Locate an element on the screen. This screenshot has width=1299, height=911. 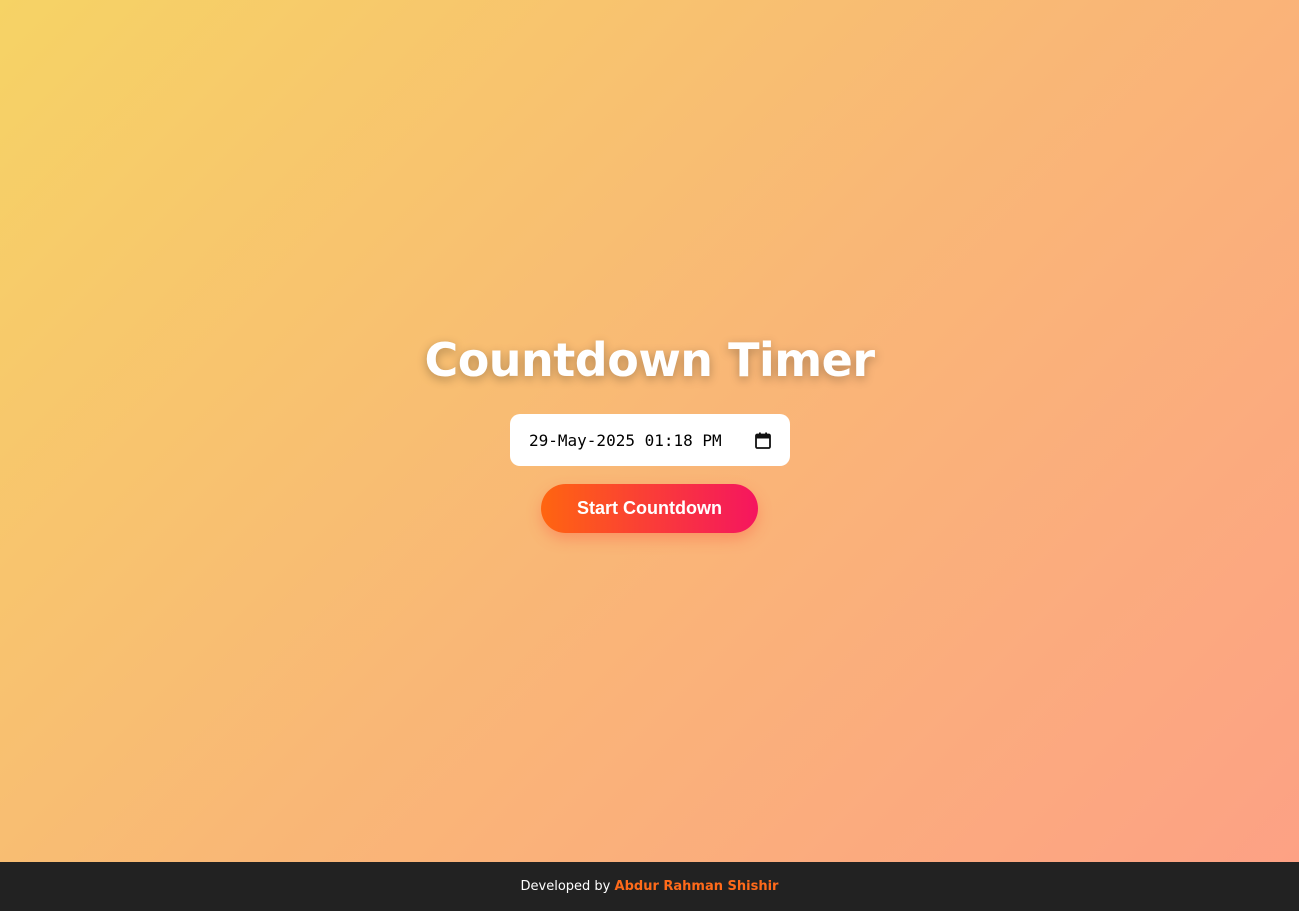
calendar-icon is located at coordinates (763, 440).